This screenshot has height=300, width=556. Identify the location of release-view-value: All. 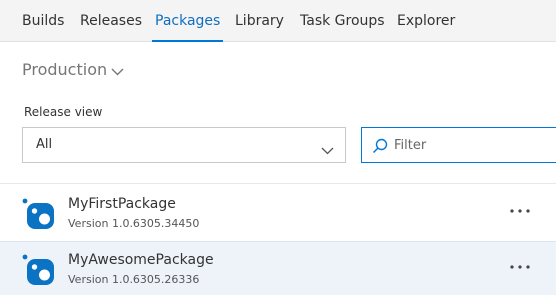
(44, 144).